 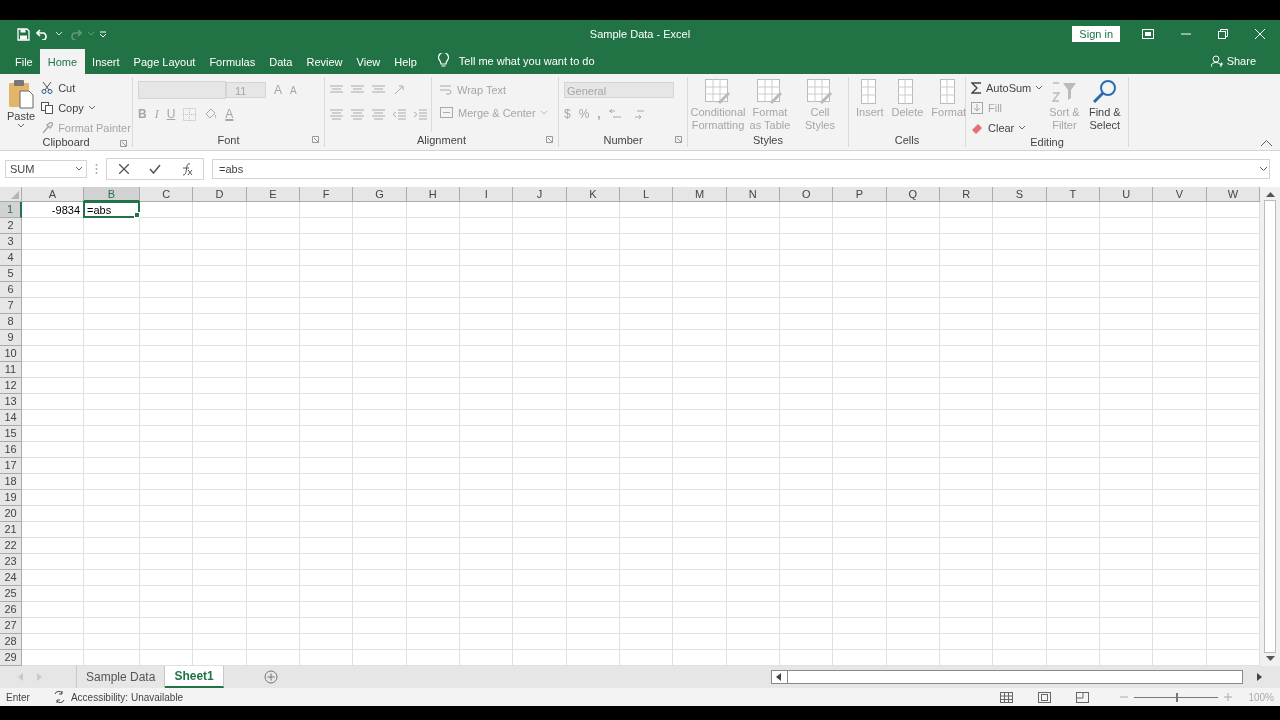 I want to click on column-header: M, so click(x=700, y=194).